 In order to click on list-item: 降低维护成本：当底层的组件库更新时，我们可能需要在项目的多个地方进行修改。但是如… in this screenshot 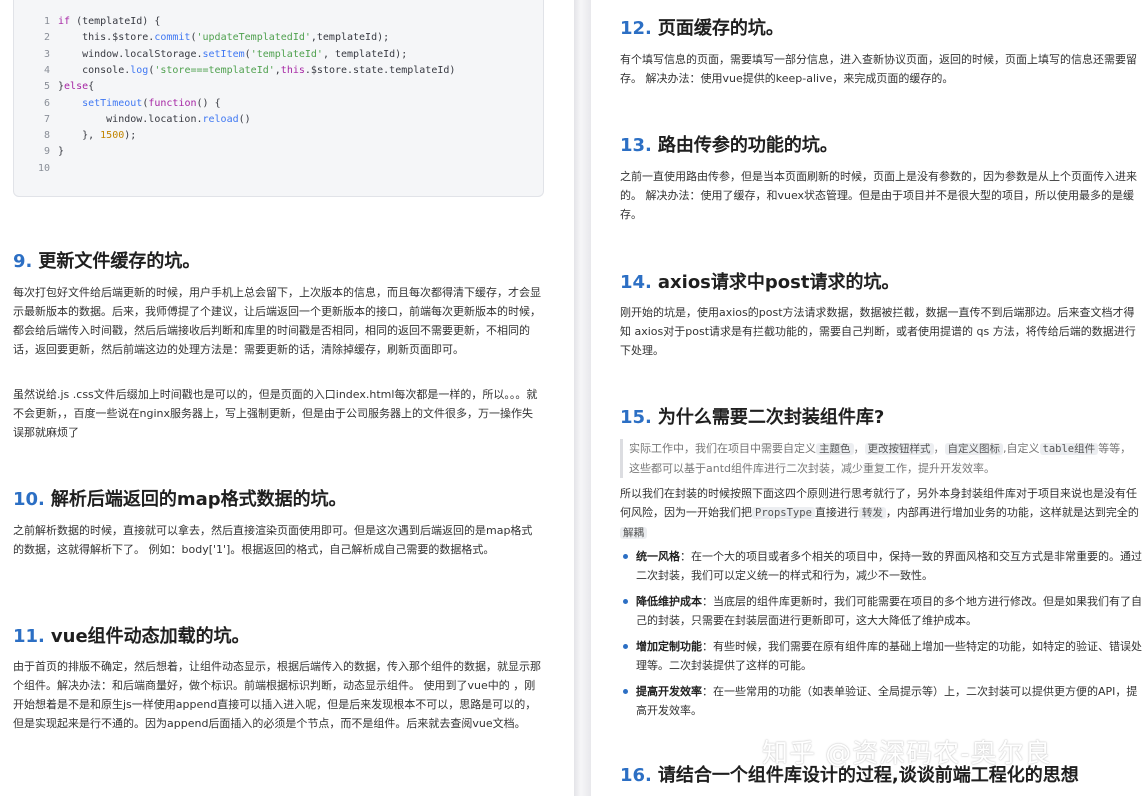, I will do `click(881, 611)`.